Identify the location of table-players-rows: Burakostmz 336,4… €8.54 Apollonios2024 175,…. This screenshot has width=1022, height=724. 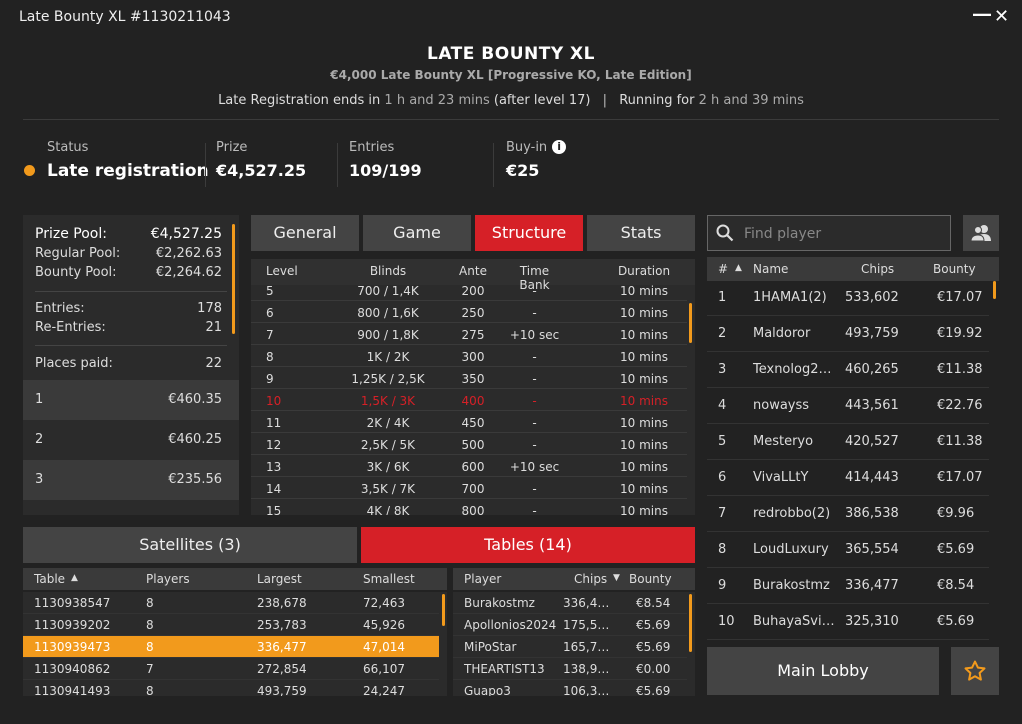
(574, 644).